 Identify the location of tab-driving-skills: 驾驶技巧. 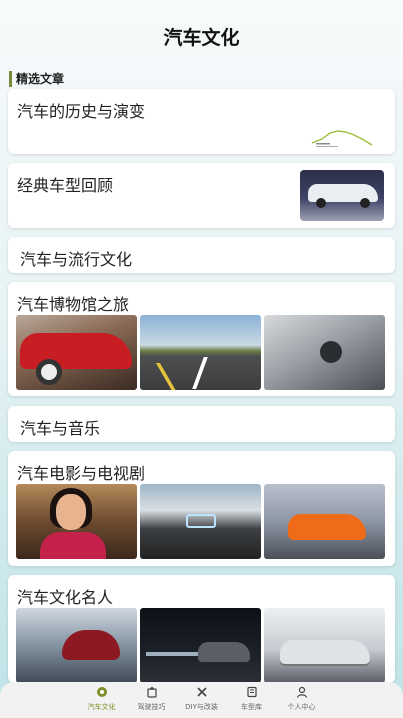
(152, 702).